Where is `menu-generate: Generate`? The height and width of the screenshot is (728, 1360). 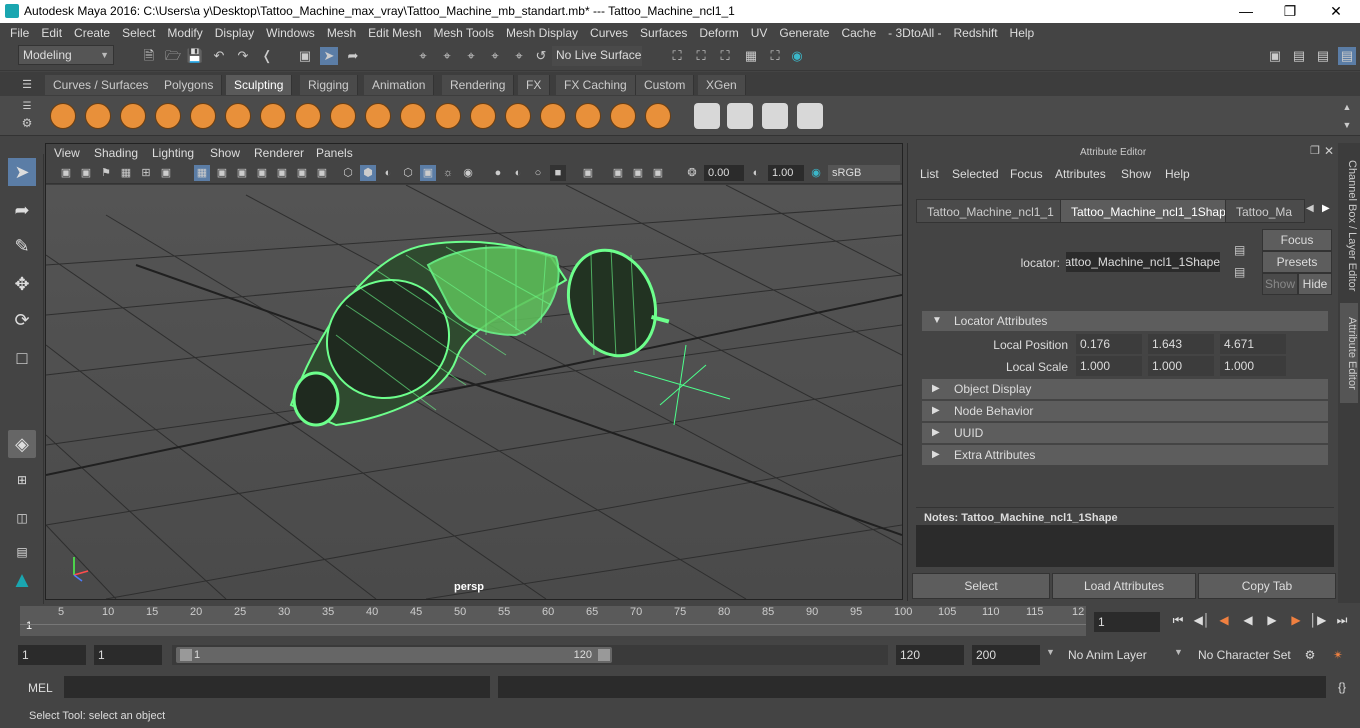 menu-generate: Generate is located at coordinates (804, 33).